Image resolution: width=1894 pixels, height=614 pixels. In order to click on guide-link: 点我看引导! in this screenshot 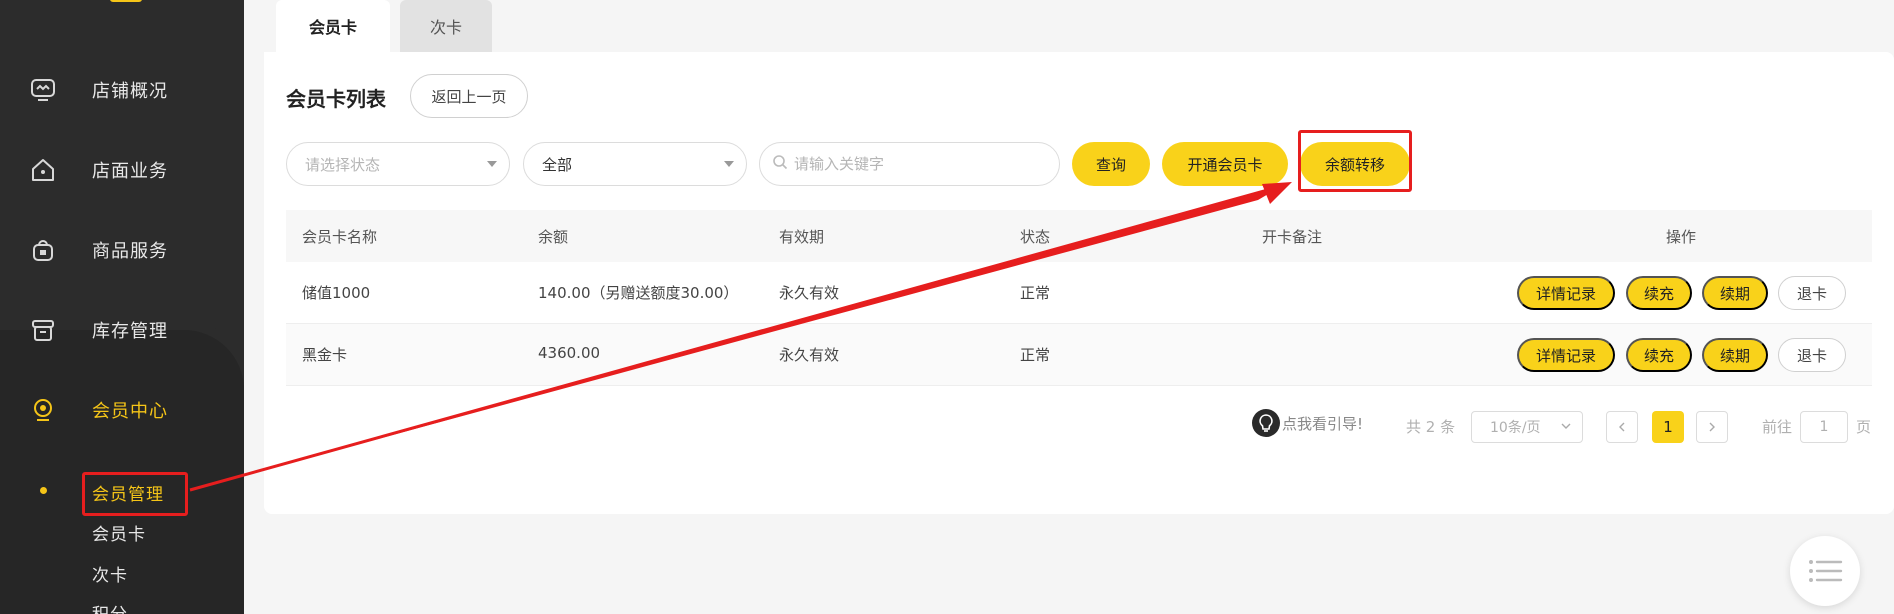, I will do `click(1307, 423)`.